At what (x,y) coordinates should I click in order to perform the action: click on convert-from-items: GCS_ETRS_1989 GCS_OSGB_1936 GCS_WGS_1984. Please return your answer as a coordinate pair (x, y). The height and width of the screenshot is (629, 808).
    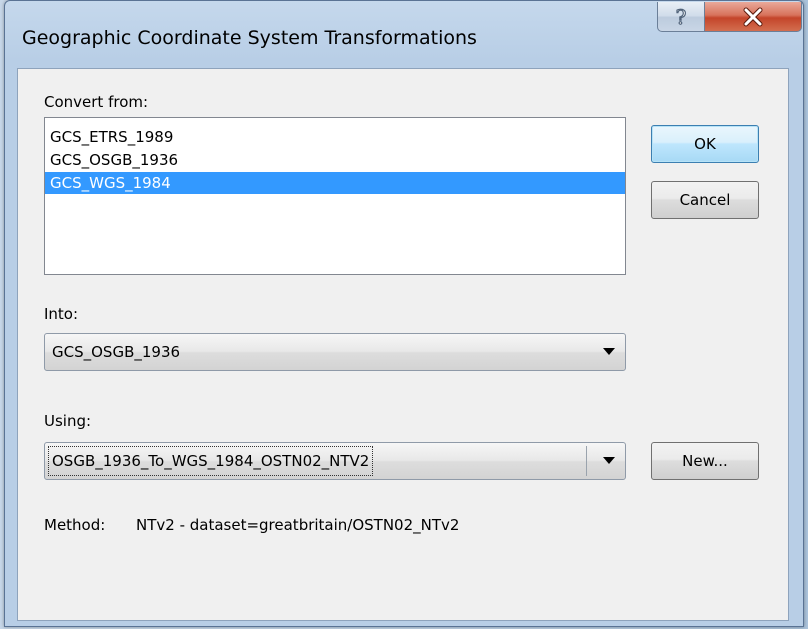
    Looking at the image, I should click on (335, 156).